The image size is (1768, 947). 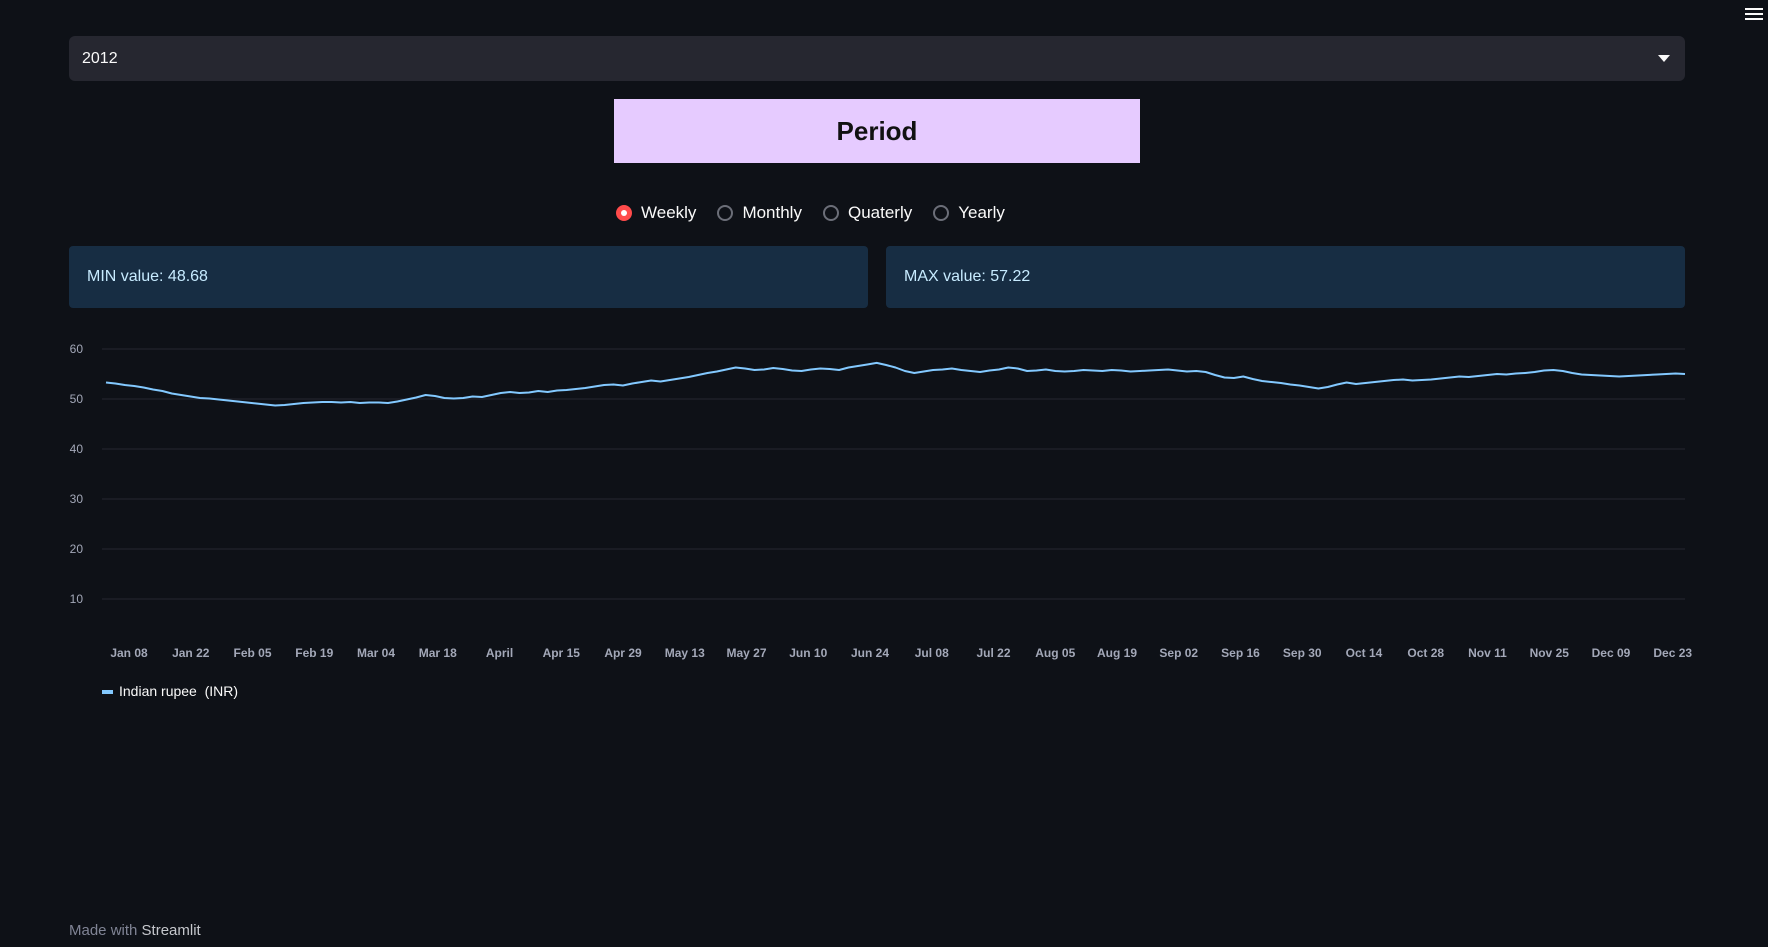 What do you see at coordinates (1672, 653) in the screenshot?
I see `x-tick-label: Dec 23` at bounding box center [1672, 653].